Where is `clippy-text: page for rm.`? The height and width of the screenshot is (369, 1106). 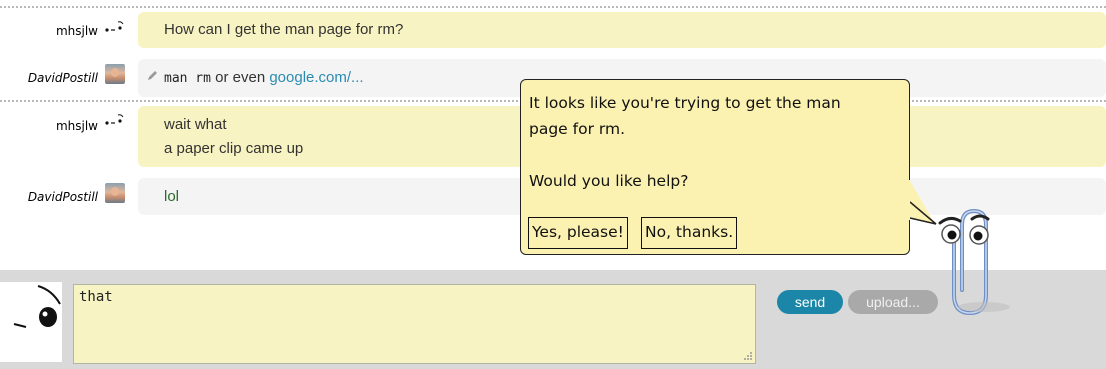 clippy-text: page for rm. is located at coordinates (577, 129).